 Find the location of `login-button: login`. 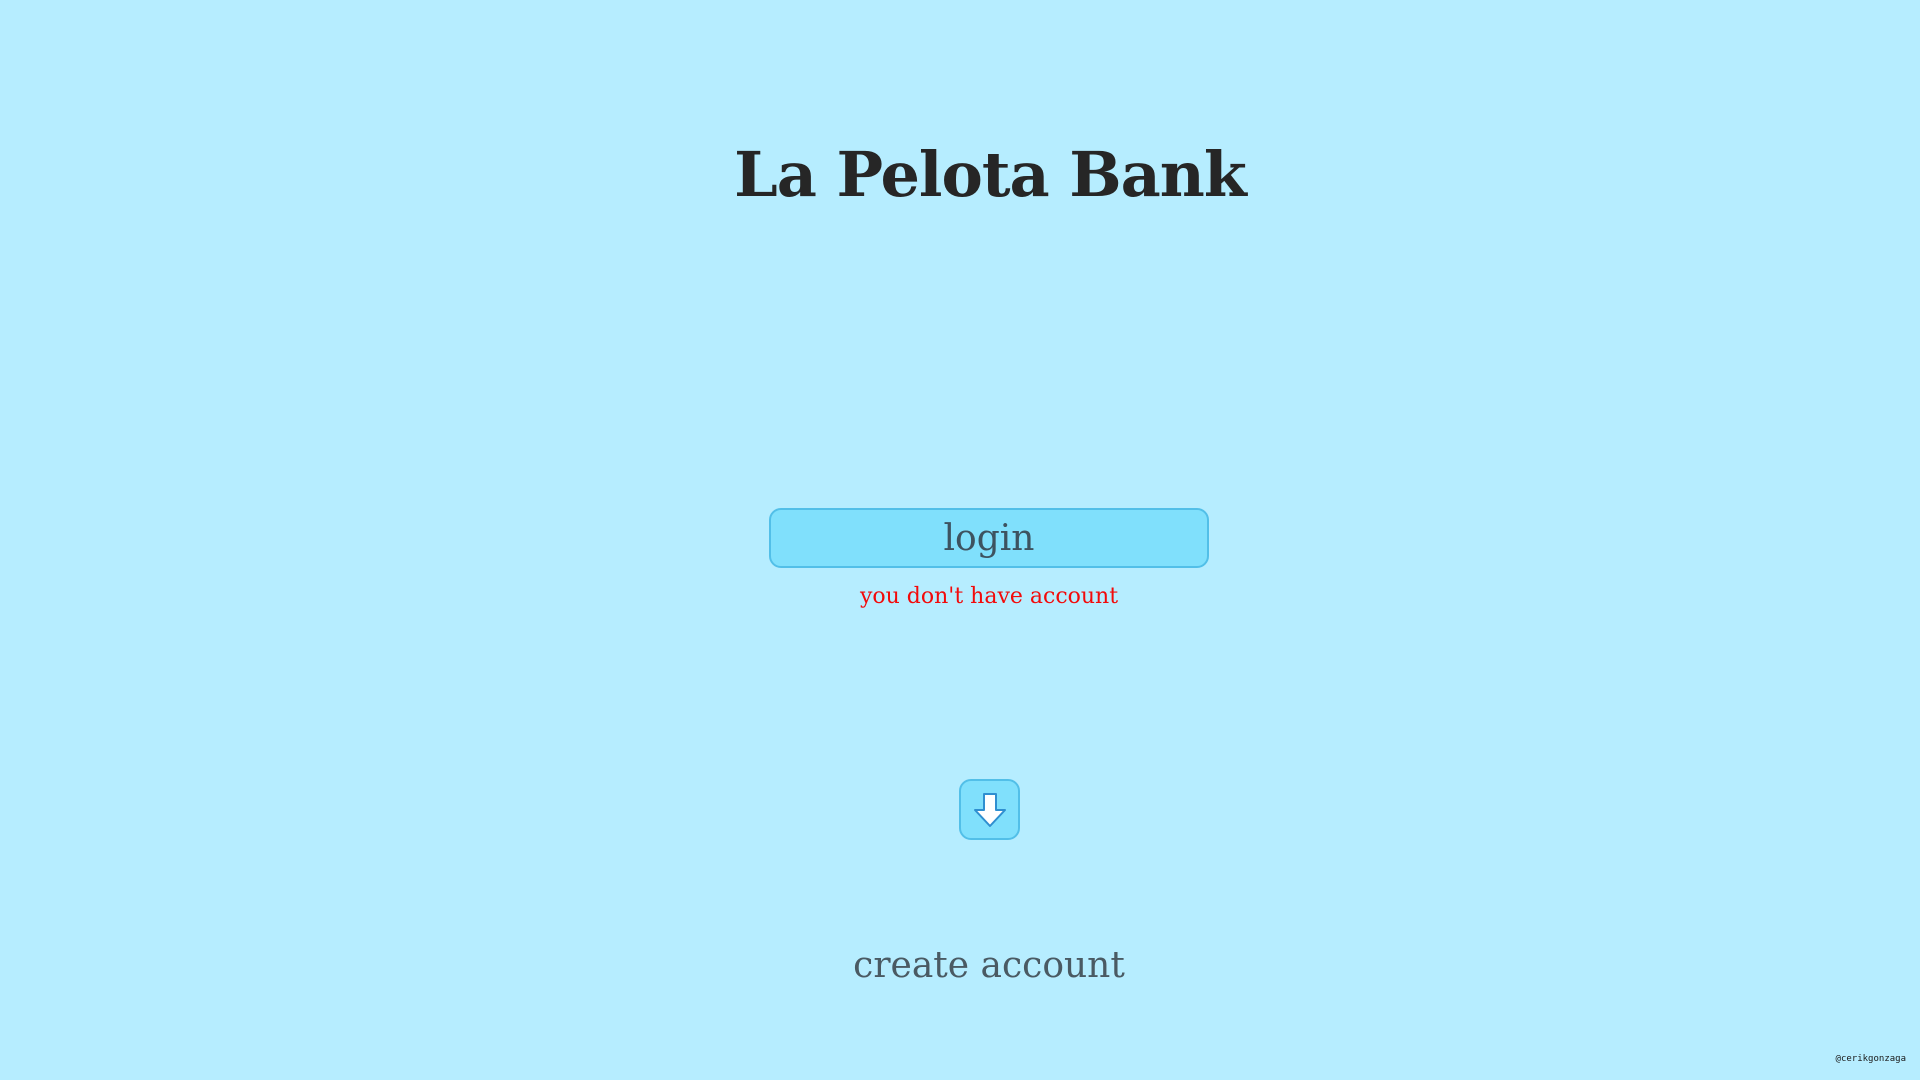

login-button: login is located at coordinates (989, 538).